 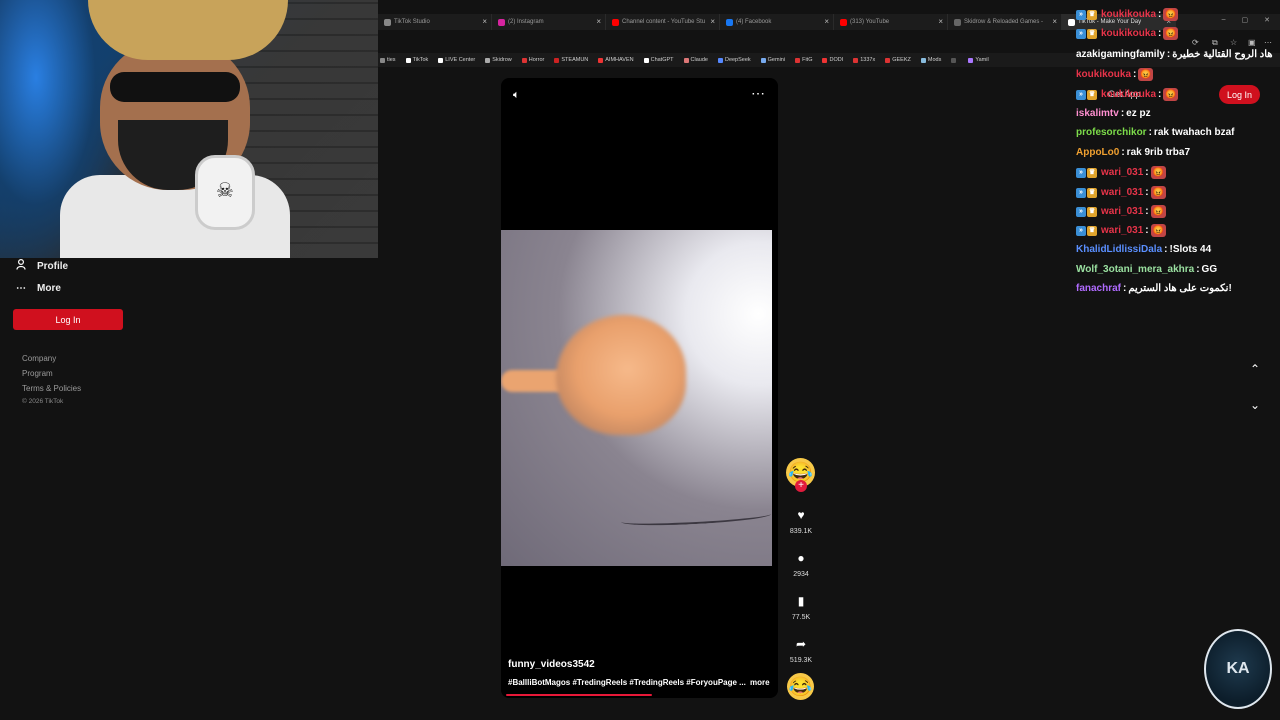 I want to click on video-username: funny_videos3542, so click(x=551, y=664).